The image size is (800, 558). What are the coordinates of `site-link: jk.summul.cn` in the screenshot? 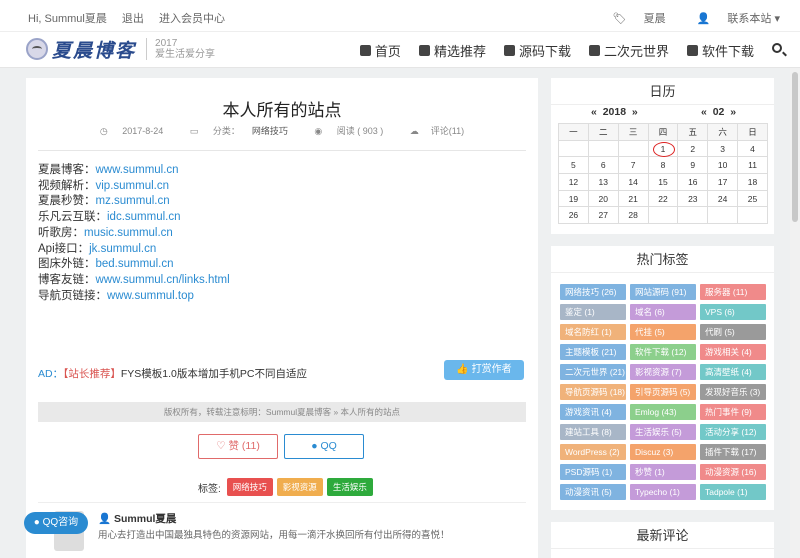 It's located at (122, 249).